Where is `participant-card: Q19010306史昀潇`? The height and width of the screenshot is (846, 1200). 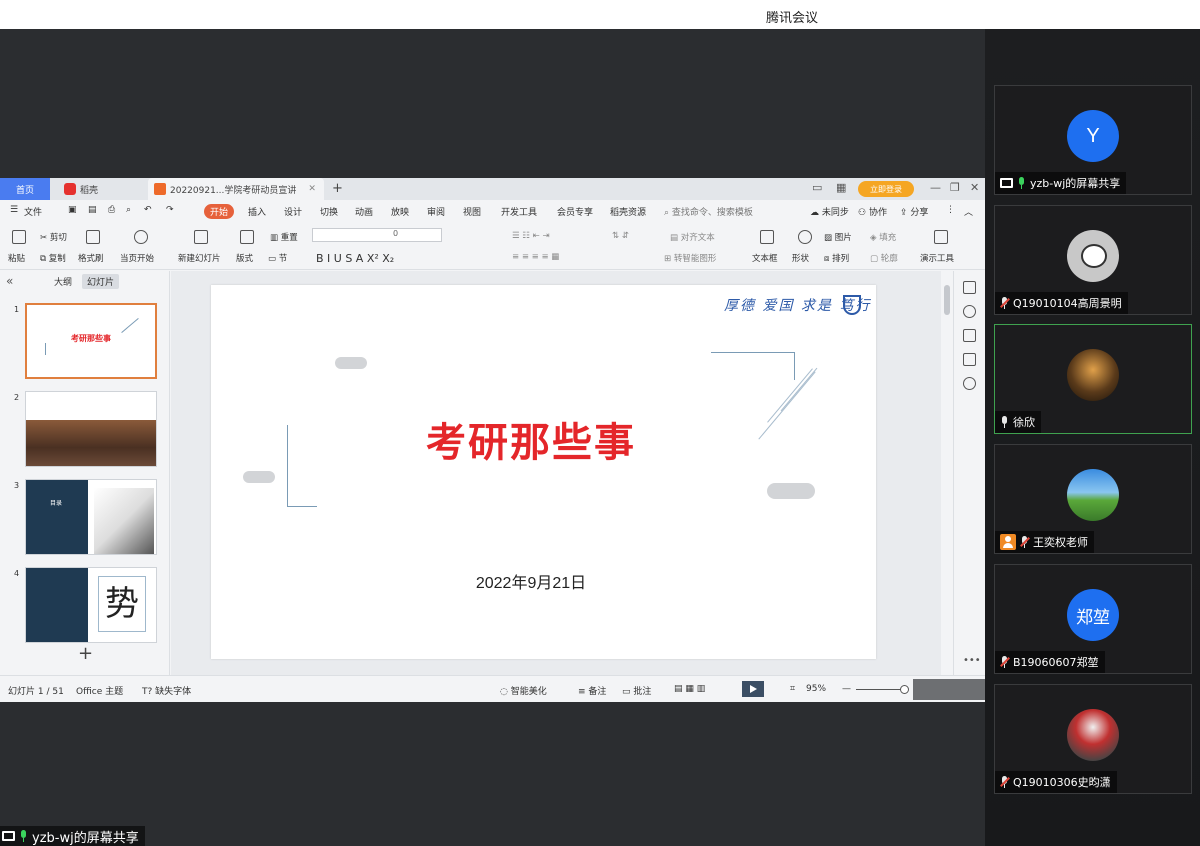
participant-card: Q19010306史昀潇 is located at coordinates (1093, 739).